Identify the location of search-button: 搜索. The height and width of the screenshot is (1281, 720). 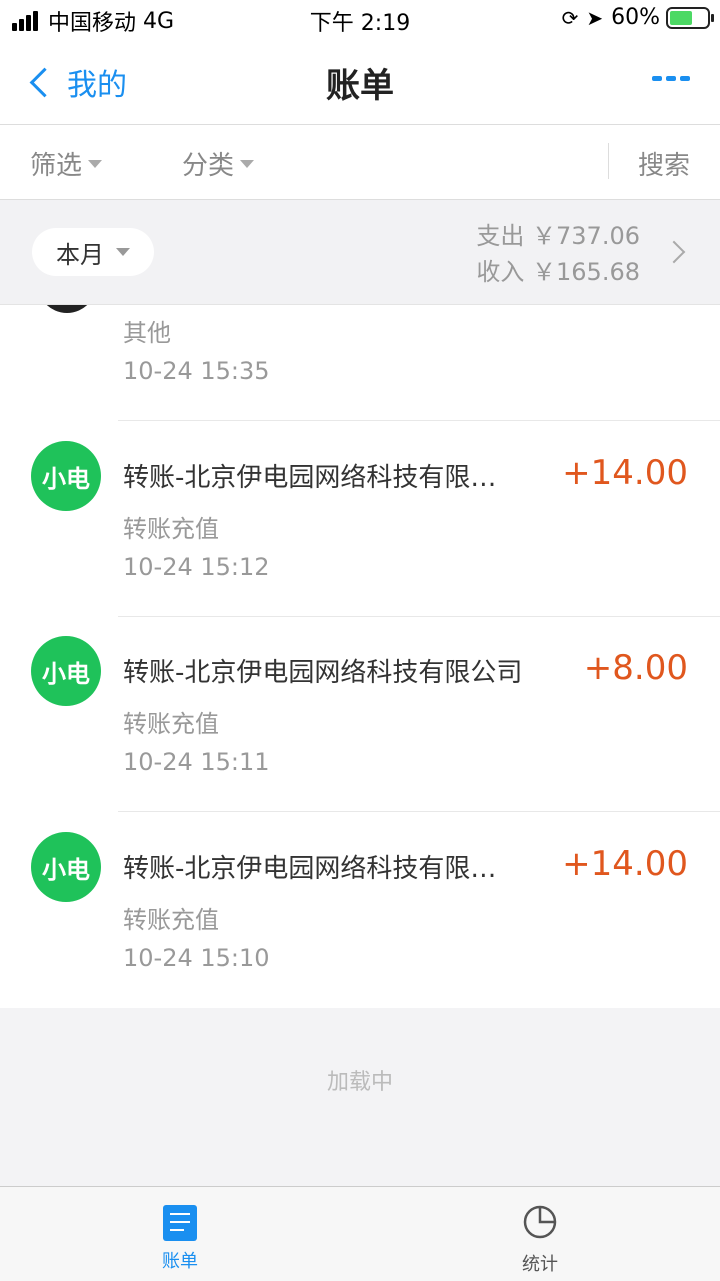
(664, 163).